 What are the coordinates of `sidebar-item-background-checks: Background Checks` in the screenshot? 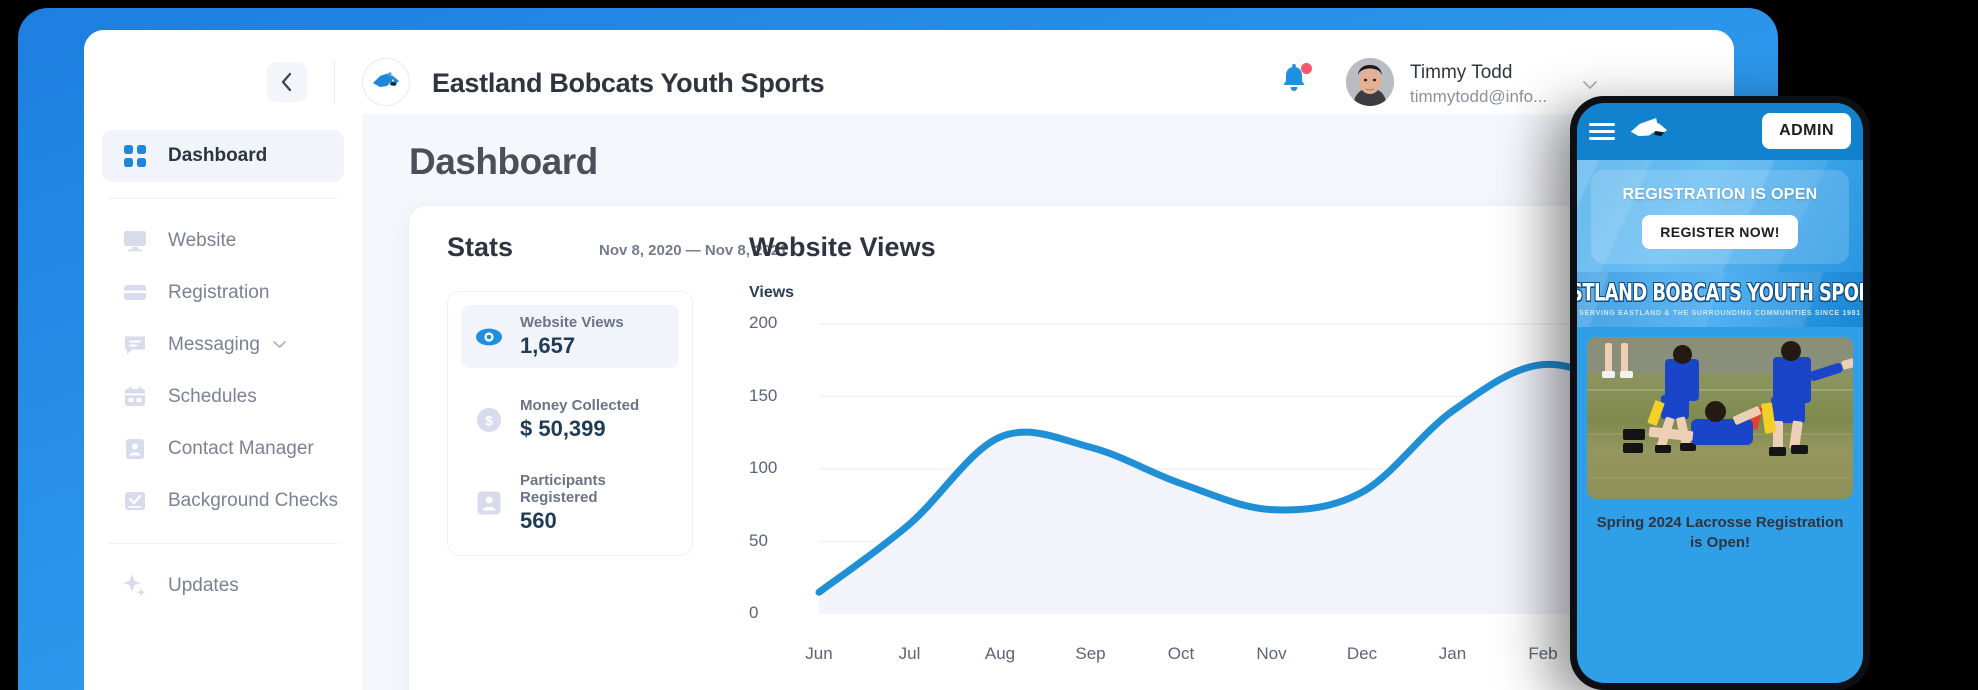 It's located at (223, 501).